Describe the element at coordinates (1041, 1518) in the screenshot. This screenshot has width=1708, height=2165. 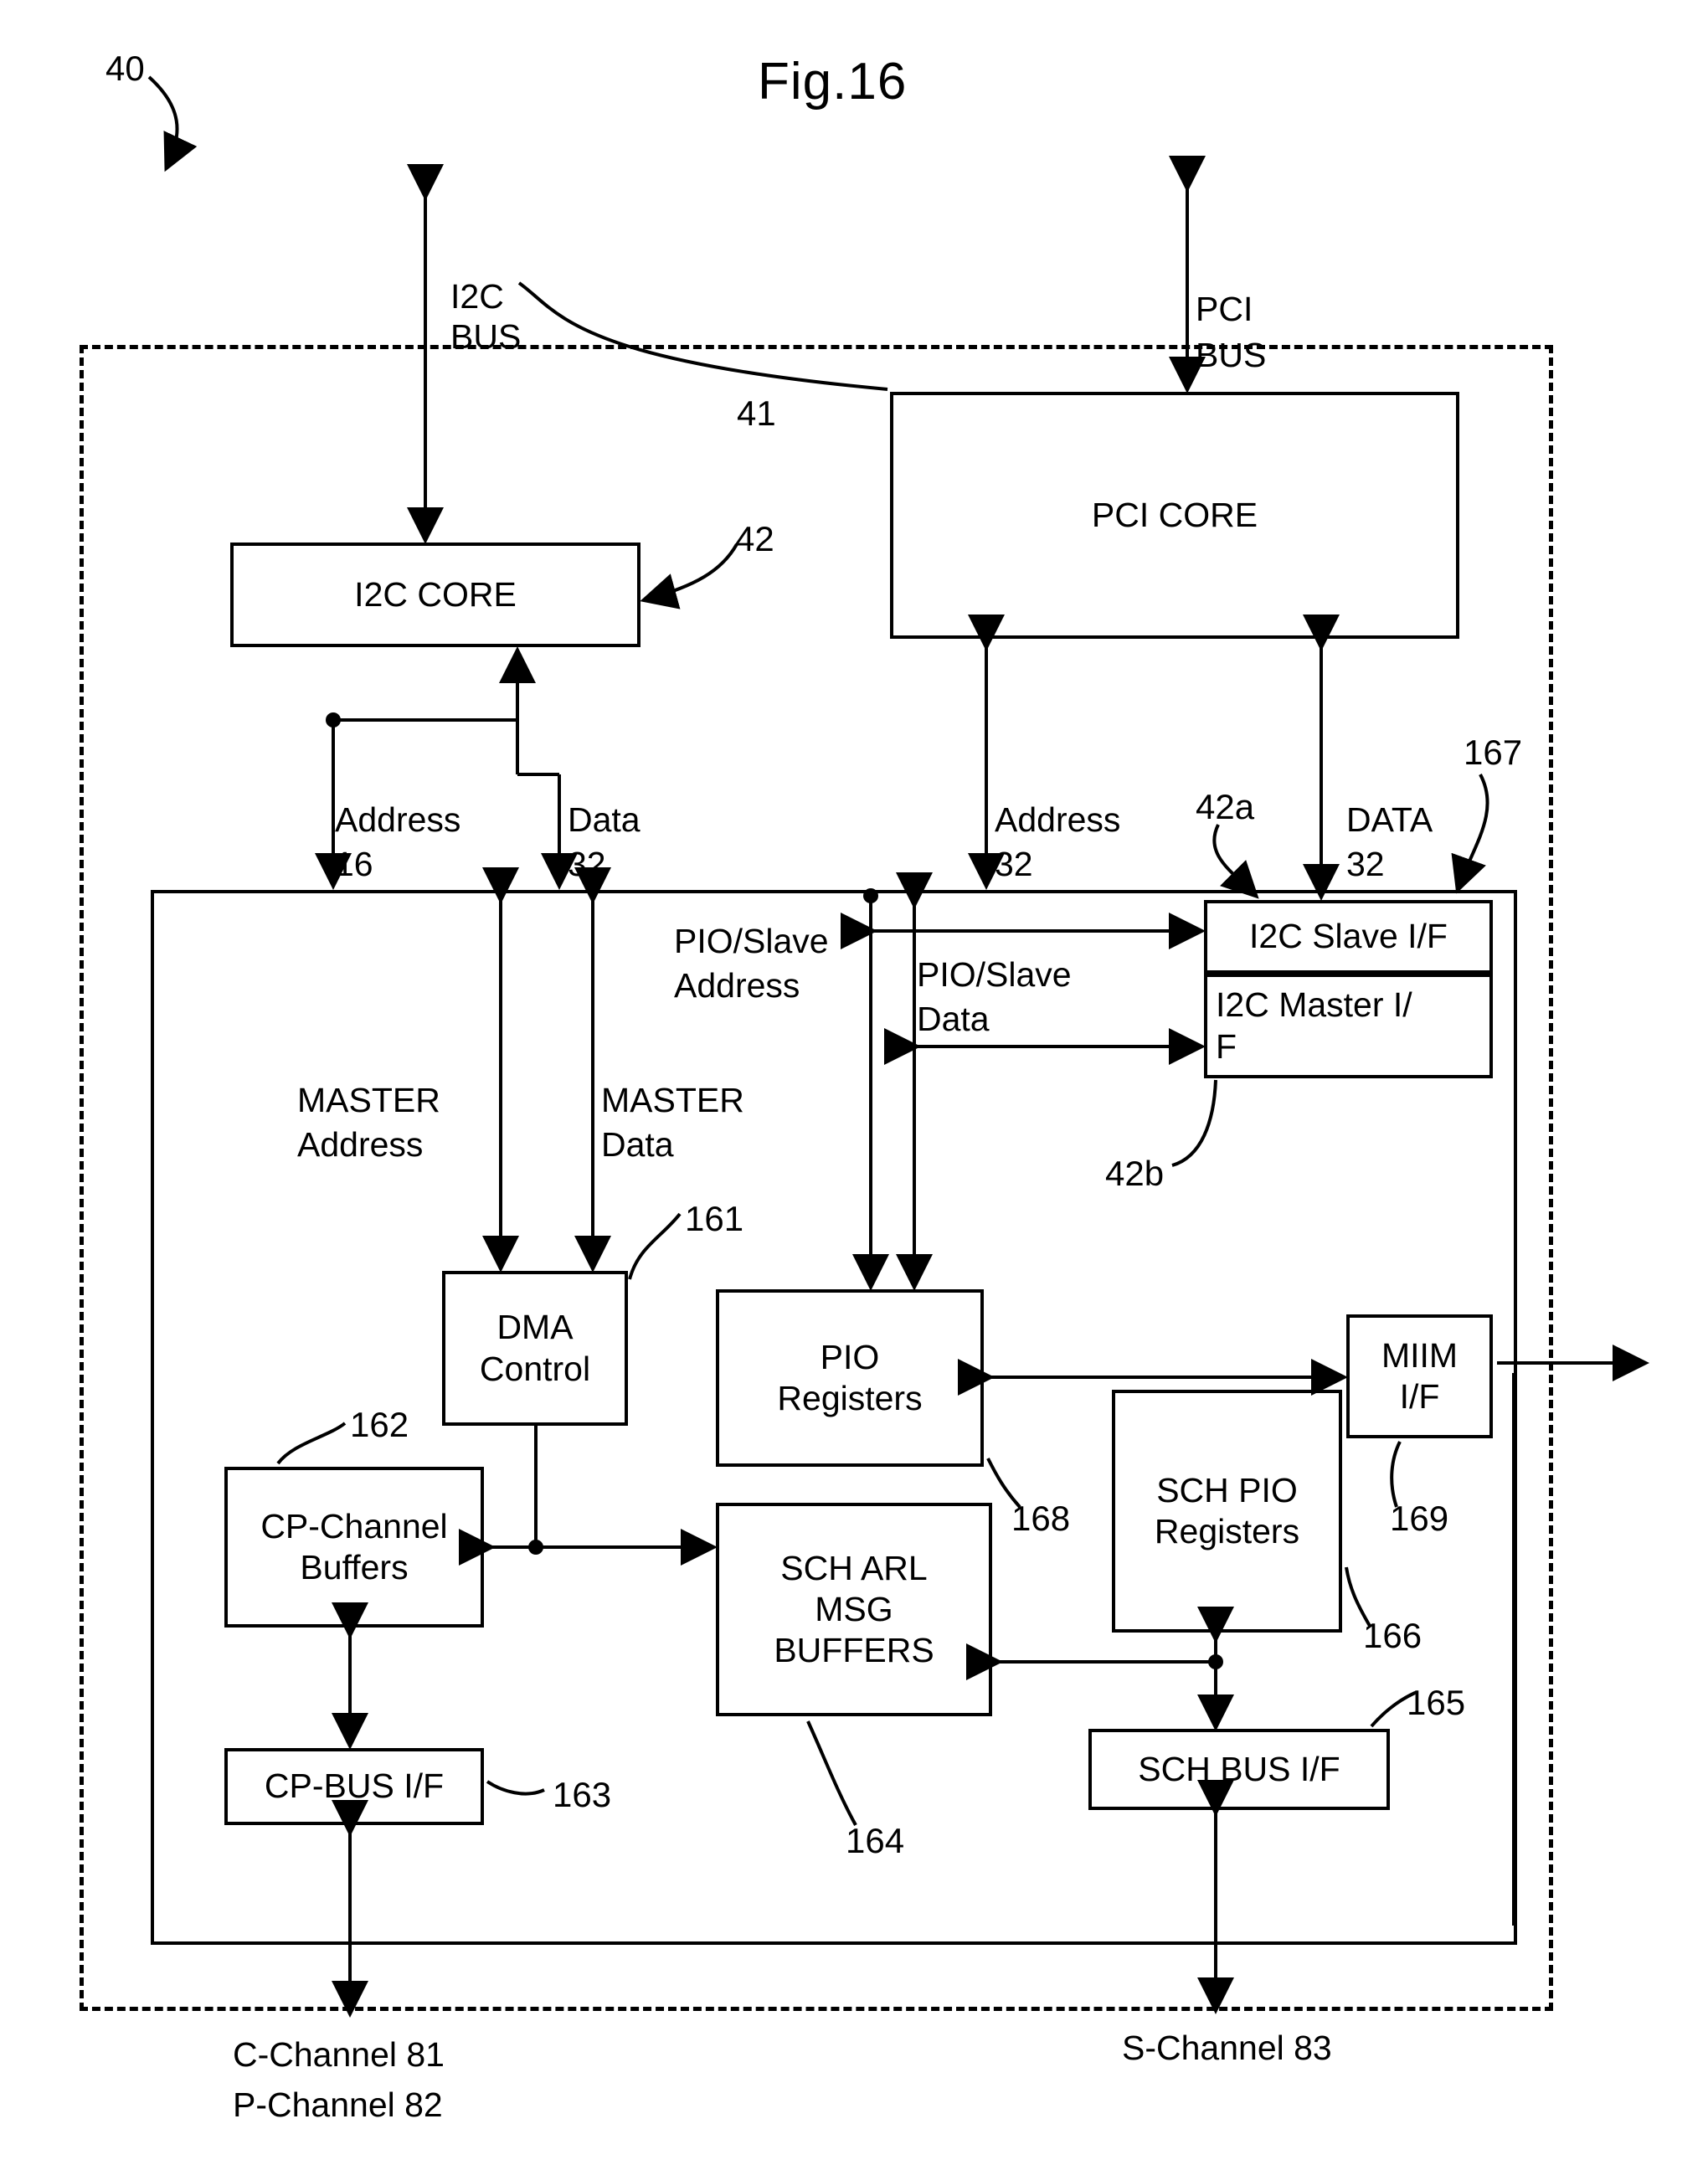
I see `reference-168: 168` at that location.